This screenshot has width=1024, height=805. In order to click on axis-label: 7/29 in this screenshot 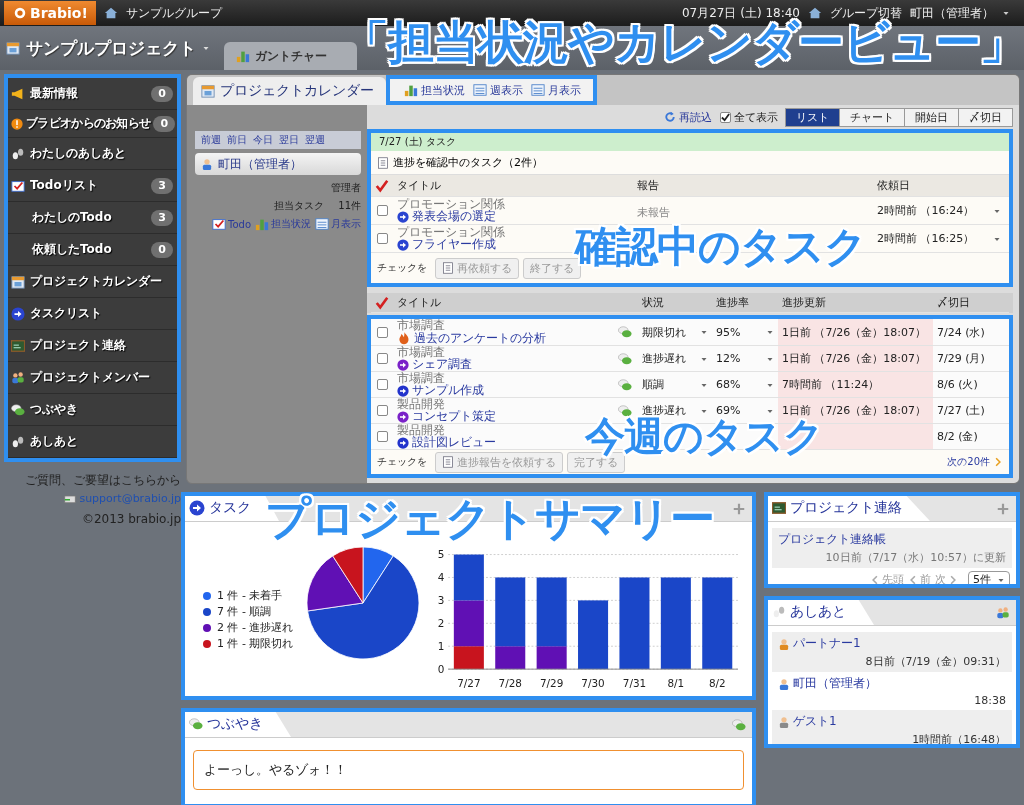, I will do `click(552, 683)`.